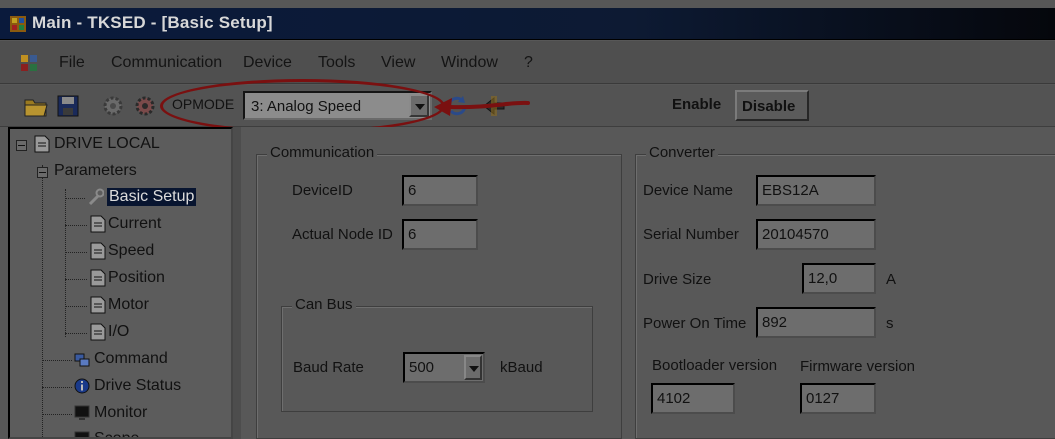 The image size is (1055, 439). What do you see at coordinates (769, 106) in the screenshot?
I see `disable-label: Disable` at bounding box center [769, 106].